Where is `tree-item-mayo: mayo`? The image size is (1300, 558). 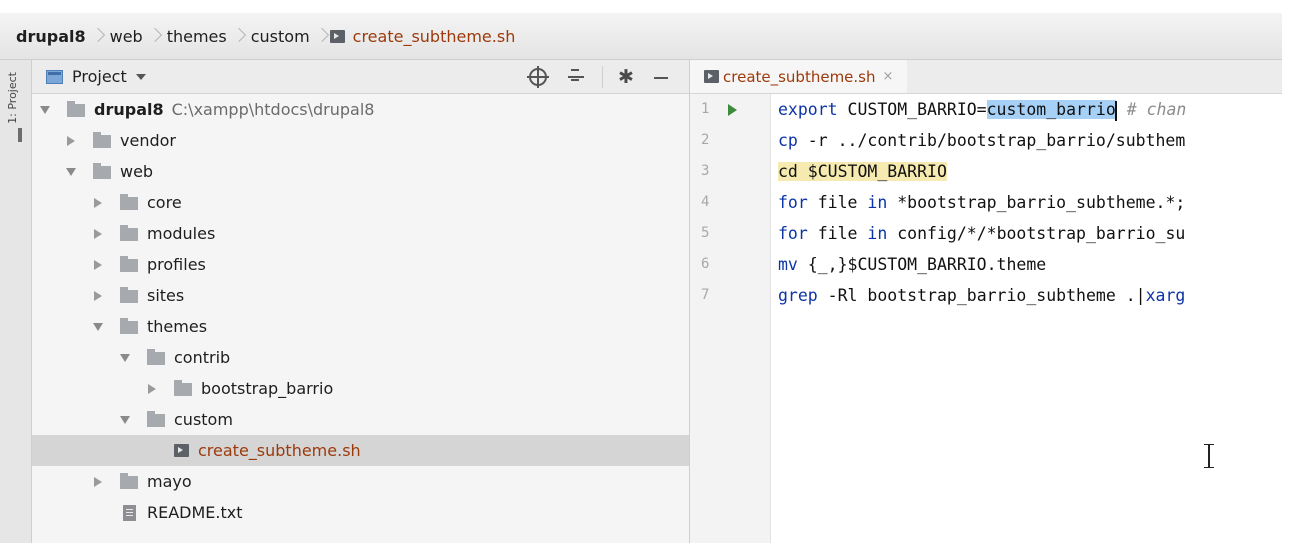 tree-item-mayo: mayo is located at coordinates (360, 481).